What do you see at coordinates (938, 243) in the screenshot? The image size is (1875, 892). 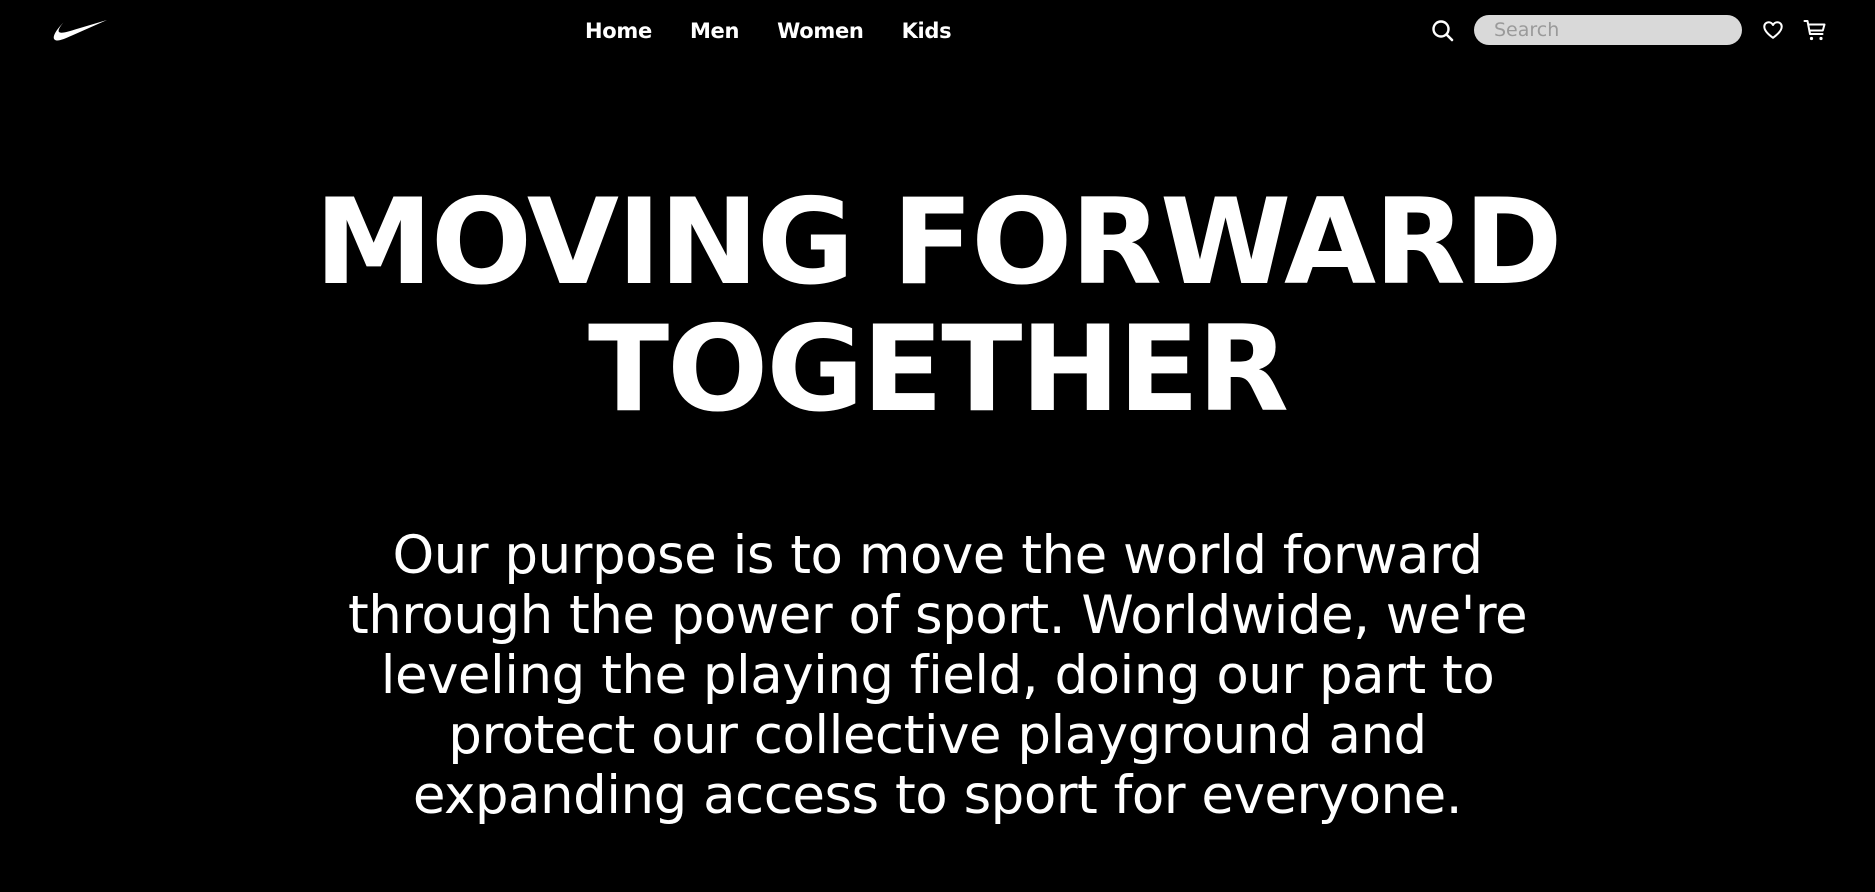 I see `hero-title-line-1: MOVING FORWARD` at bounding box center [938, 243].